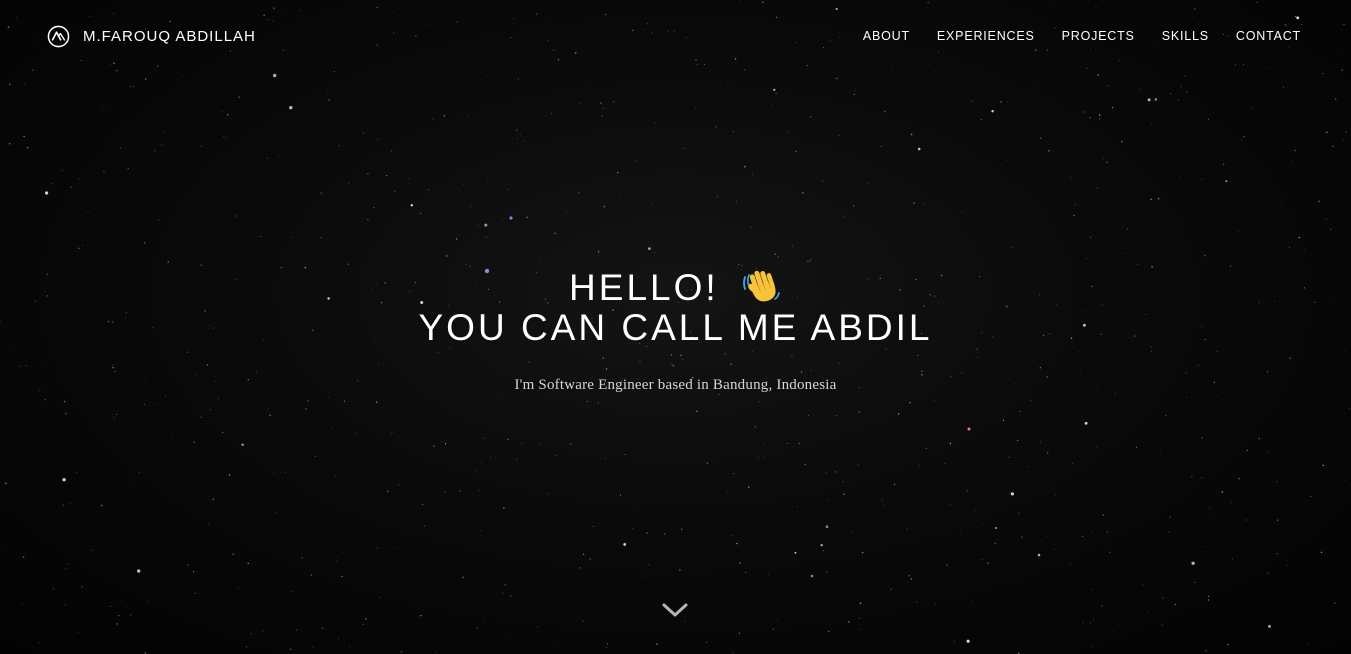  What do you see at coordinates (675, 327) in the screenshot?
I see `hero-headline: YOU CAN CALL ME ABDIL` at bounding box center [675, 327].